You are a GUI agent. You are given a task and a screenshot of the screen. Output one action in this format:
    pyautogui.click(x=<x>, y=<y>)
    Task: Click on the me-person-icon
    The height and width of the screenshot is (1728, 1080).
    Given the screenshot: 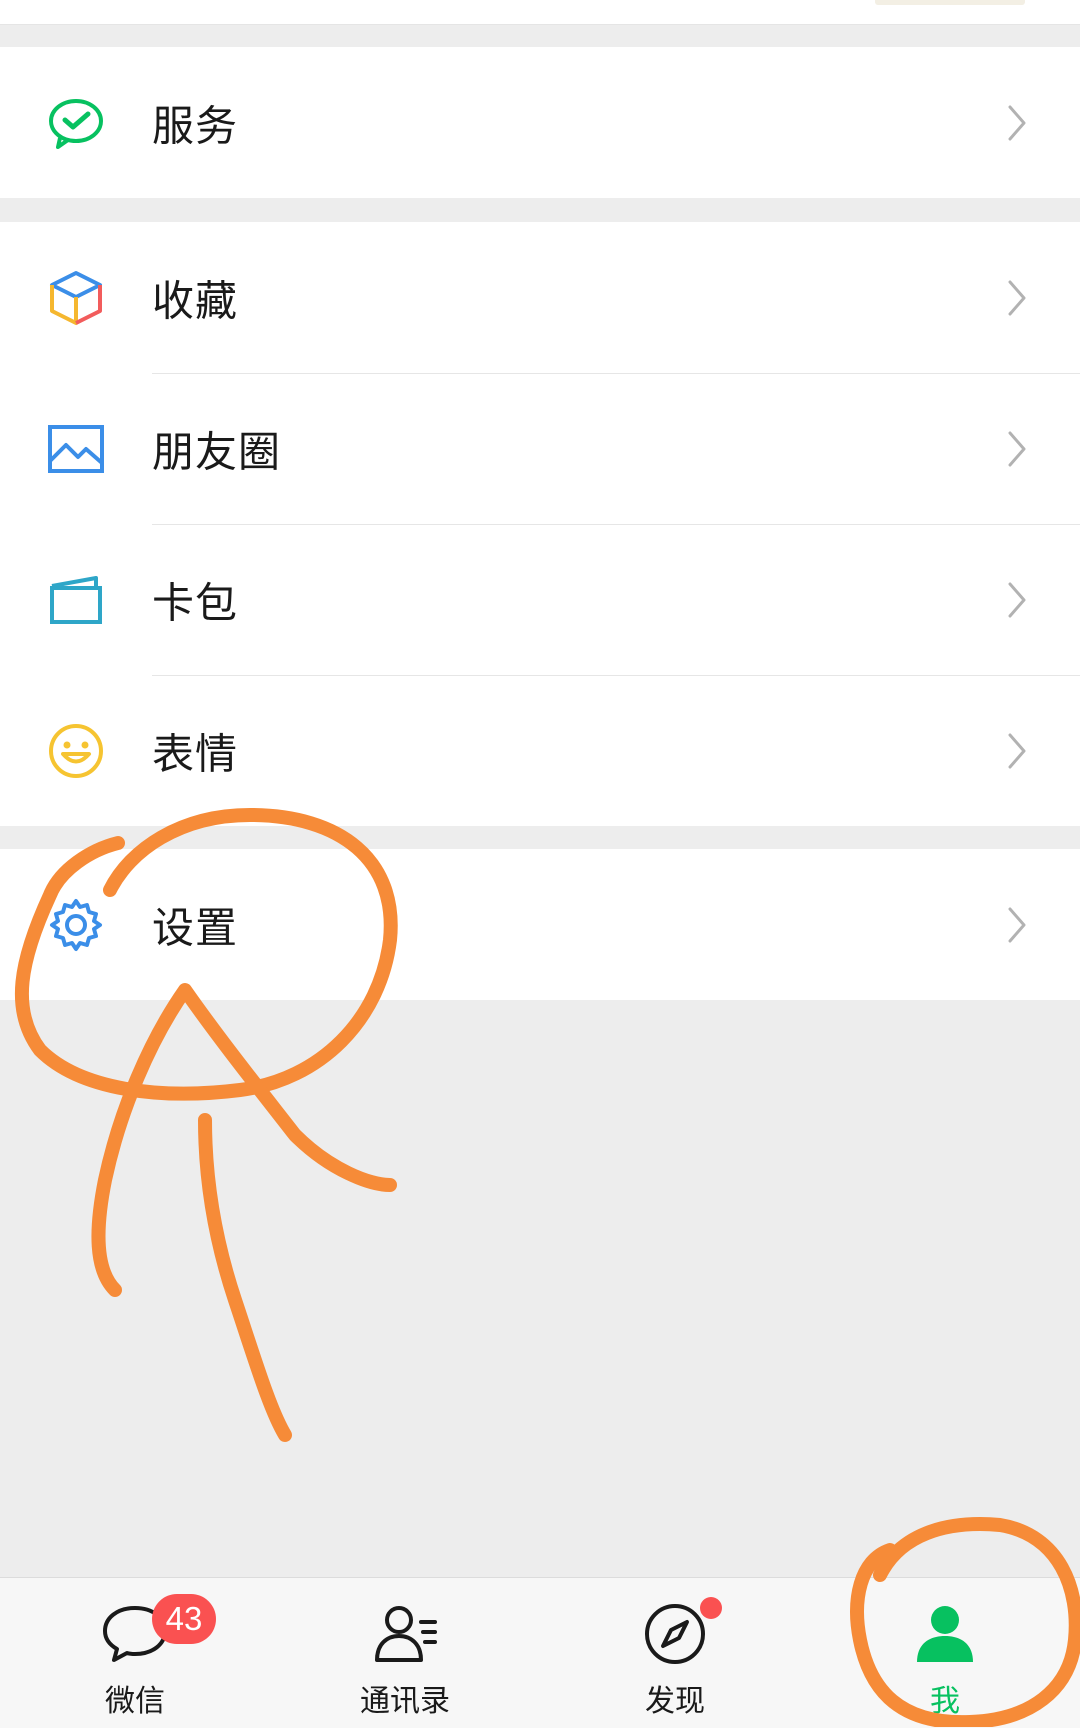 What is the action you would take?
    pyautogui.click(x=945, y=1634)
    